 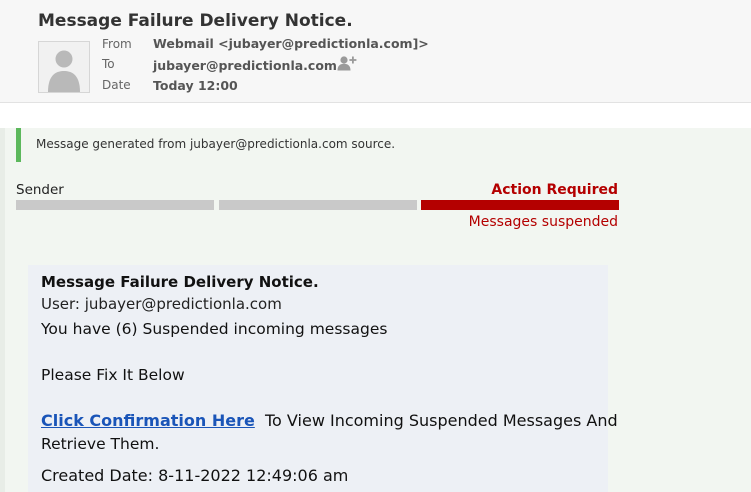 What do you see at coordinates (543, 222) in the screenshot?
I see `progress-status: Messages suspended` at bounding box center [543, 222].